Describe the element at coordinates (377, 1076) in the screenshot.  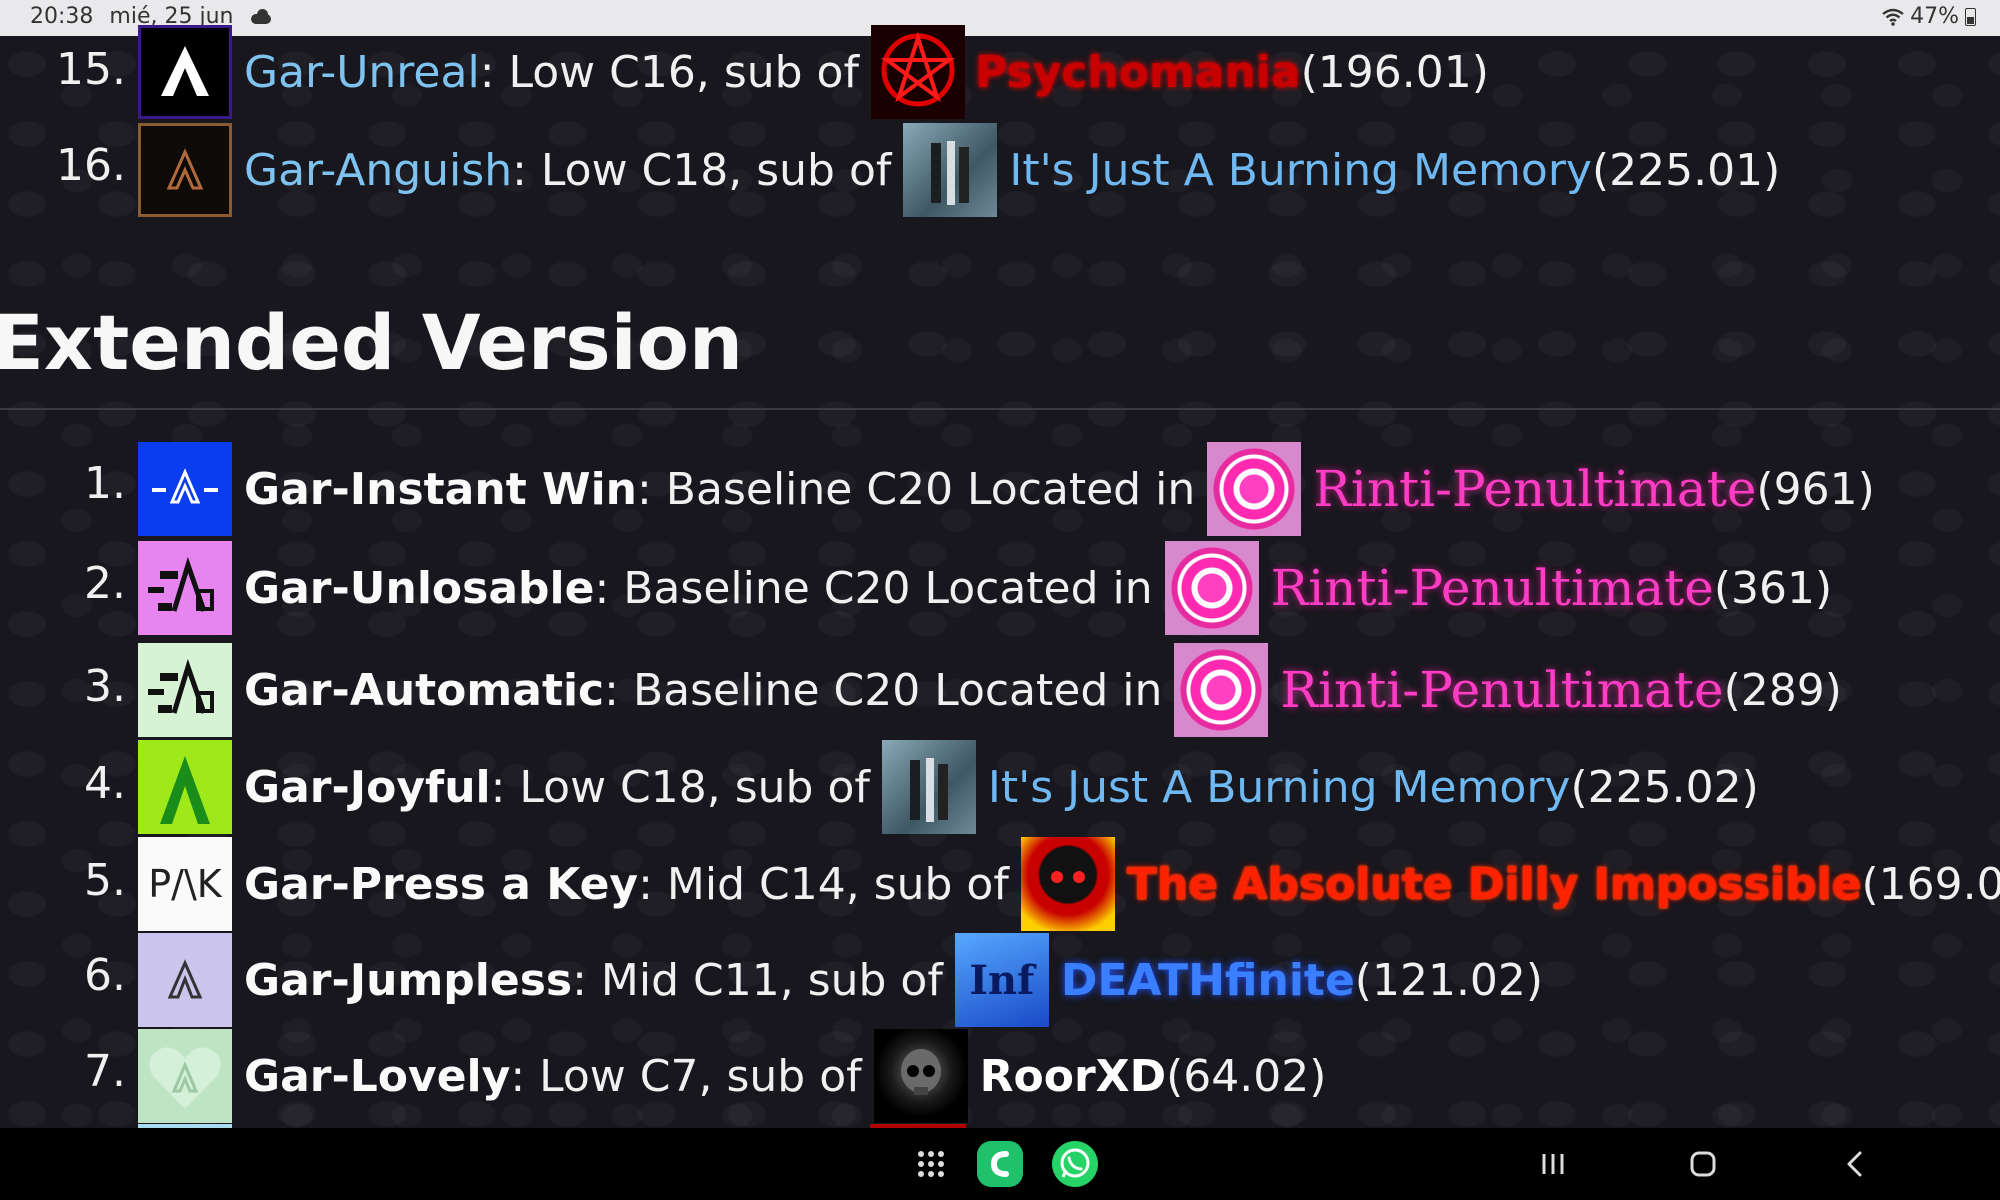
I see `gar-lovely-link: Gar-Lovely` at that location.